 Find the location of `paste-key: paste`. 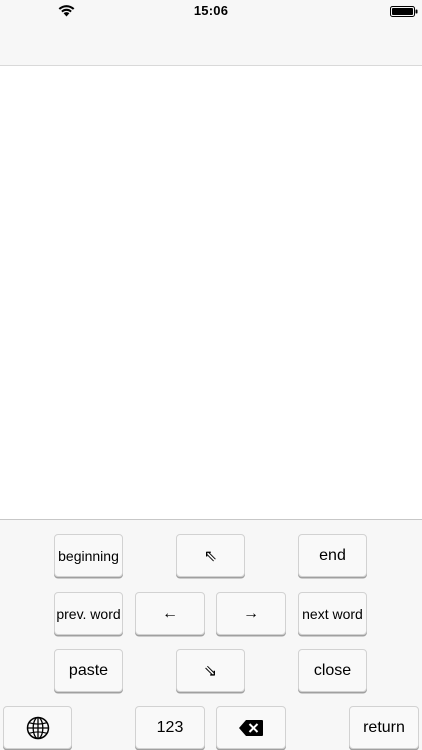

paste-key: paste is located at coordinates (88, 670).